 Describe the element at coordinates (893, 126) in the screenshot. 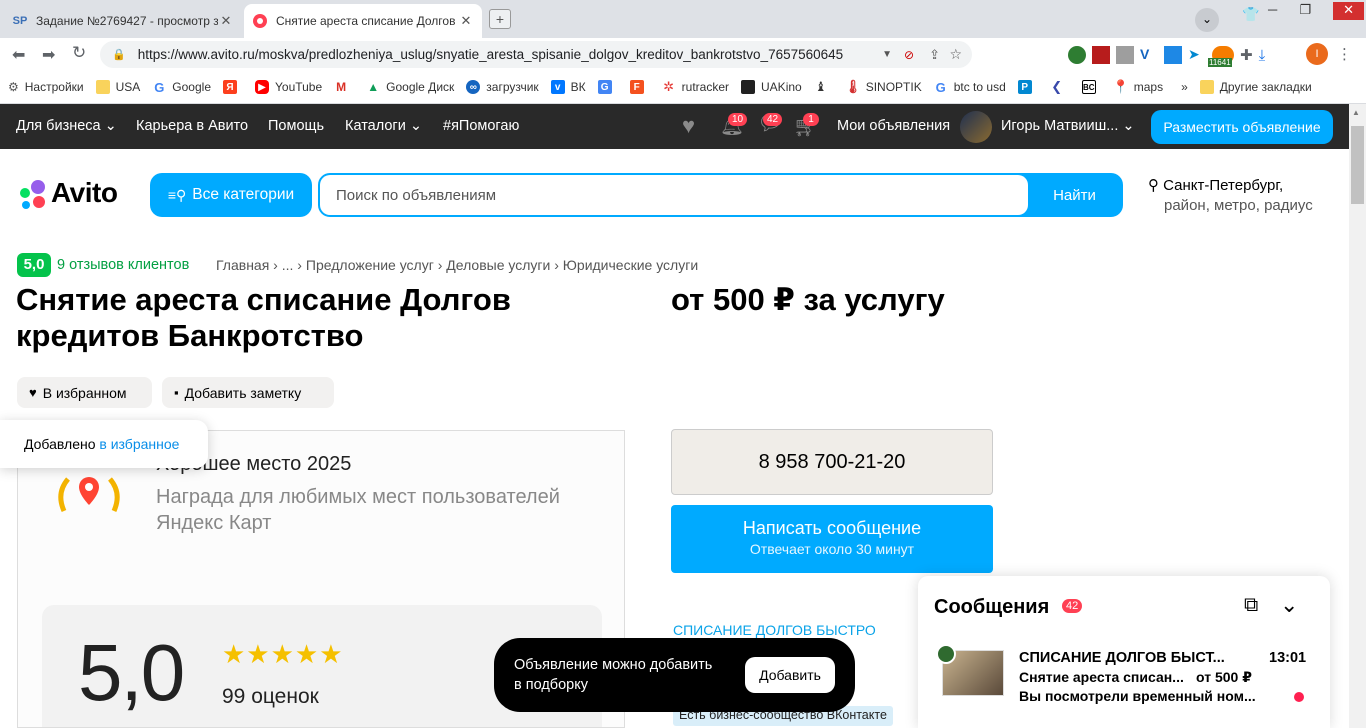

I see `nav-my-ads: Мои объявления` at that location.